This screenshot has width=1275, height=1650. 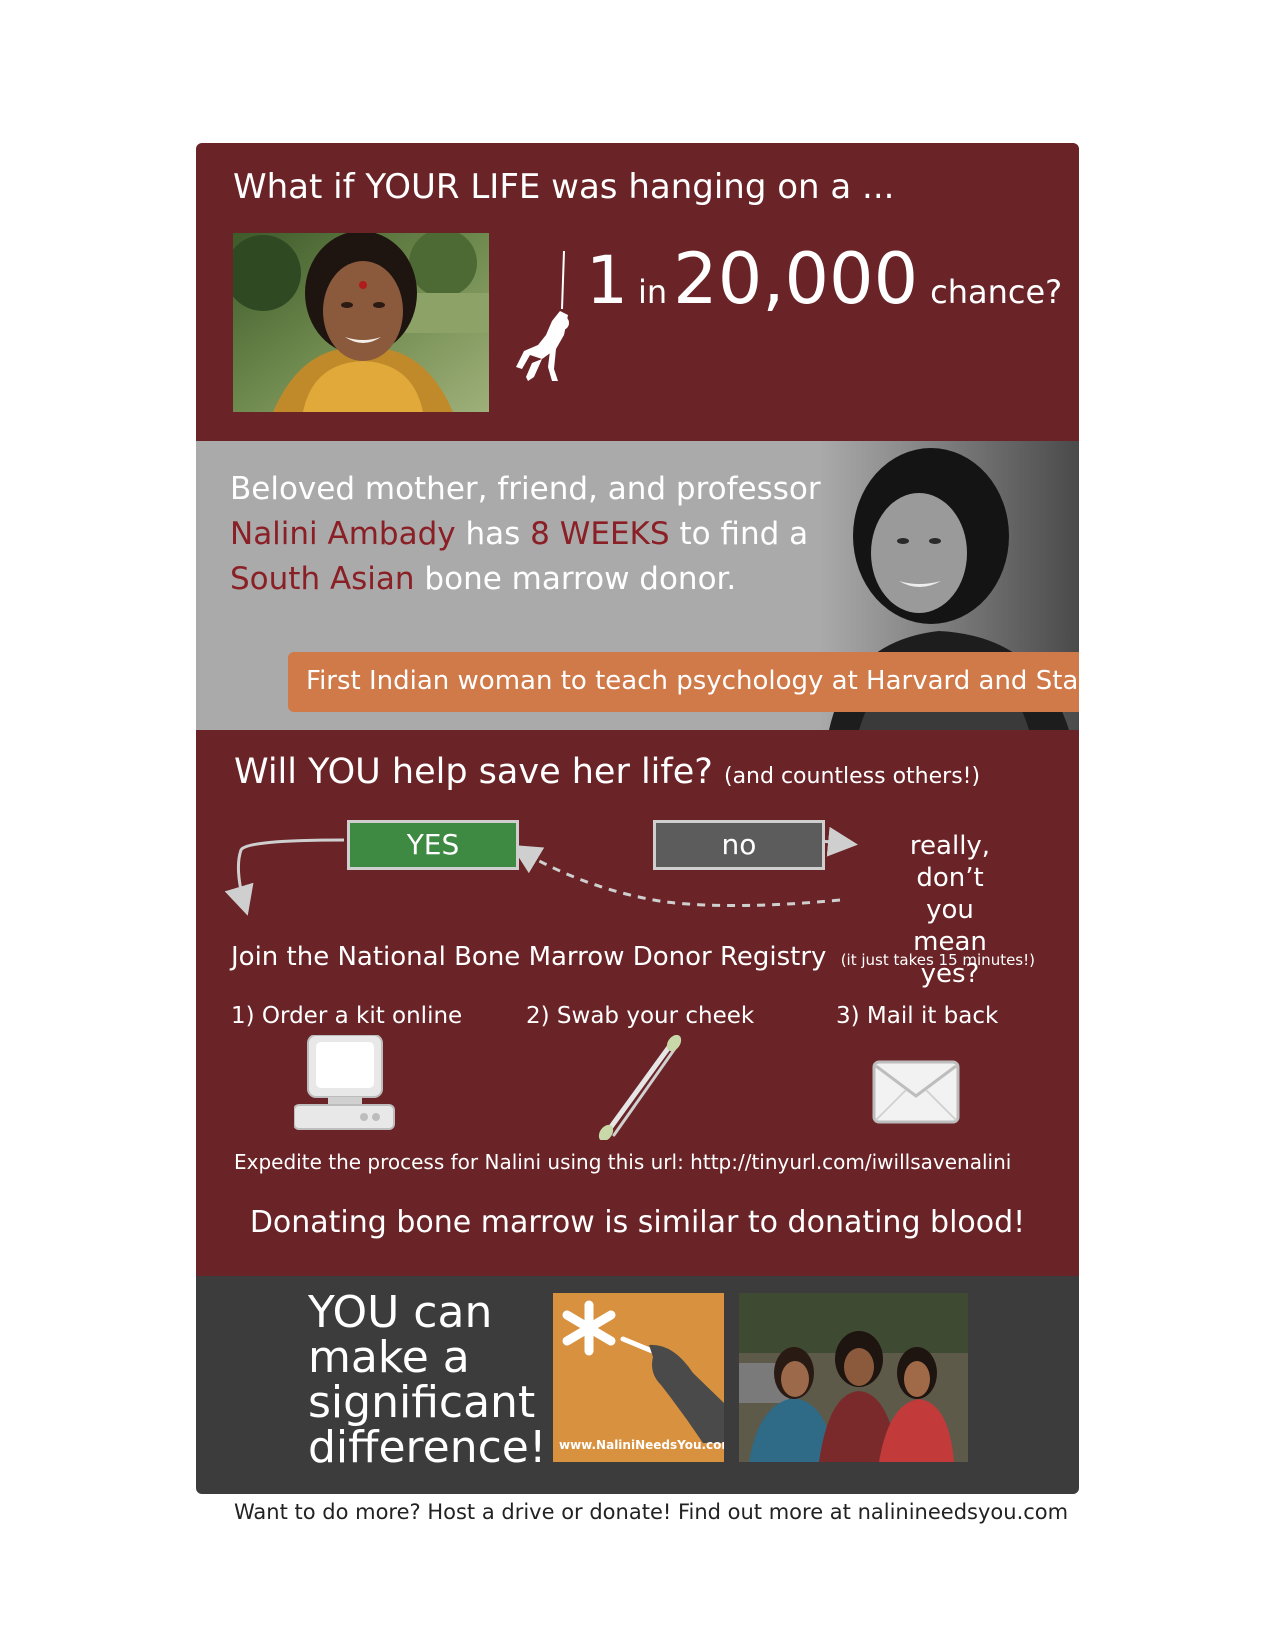 What do you see at coordinates (653, 292) in the screenshot?
I see `odds-in: in` at bounding box center [653, 292].